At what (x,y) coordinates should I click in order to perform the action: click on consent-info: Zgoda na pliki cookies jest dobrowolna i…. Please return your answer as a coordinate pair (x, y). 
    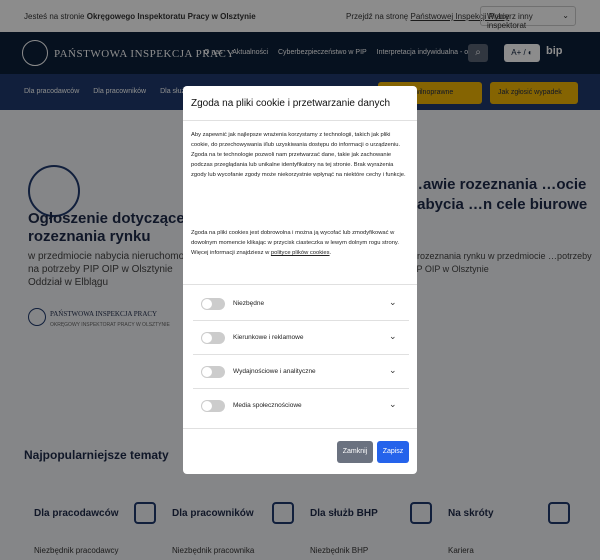
    Looking at the image, I should click on (295, 243).